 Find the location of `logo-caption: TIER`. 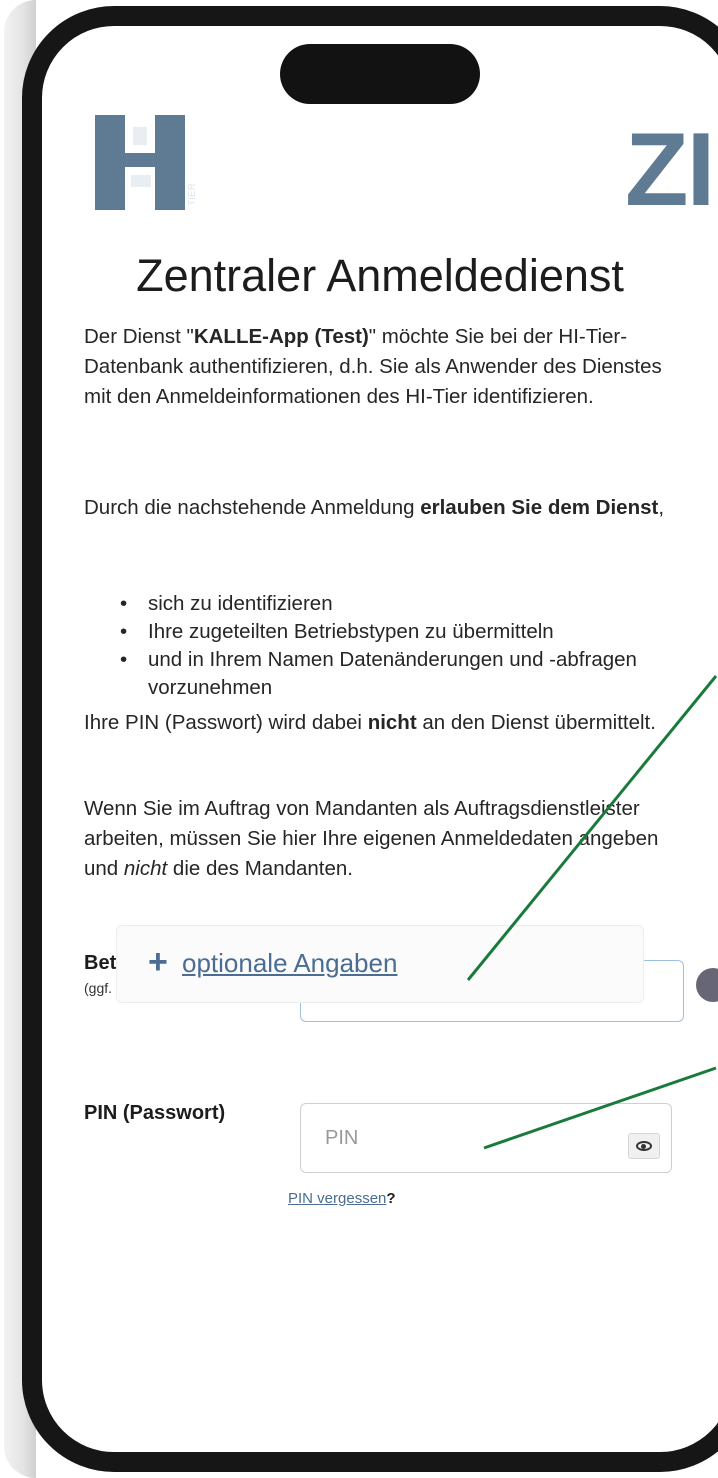

logo-caption: TIER is located at coordinates (192, 194).